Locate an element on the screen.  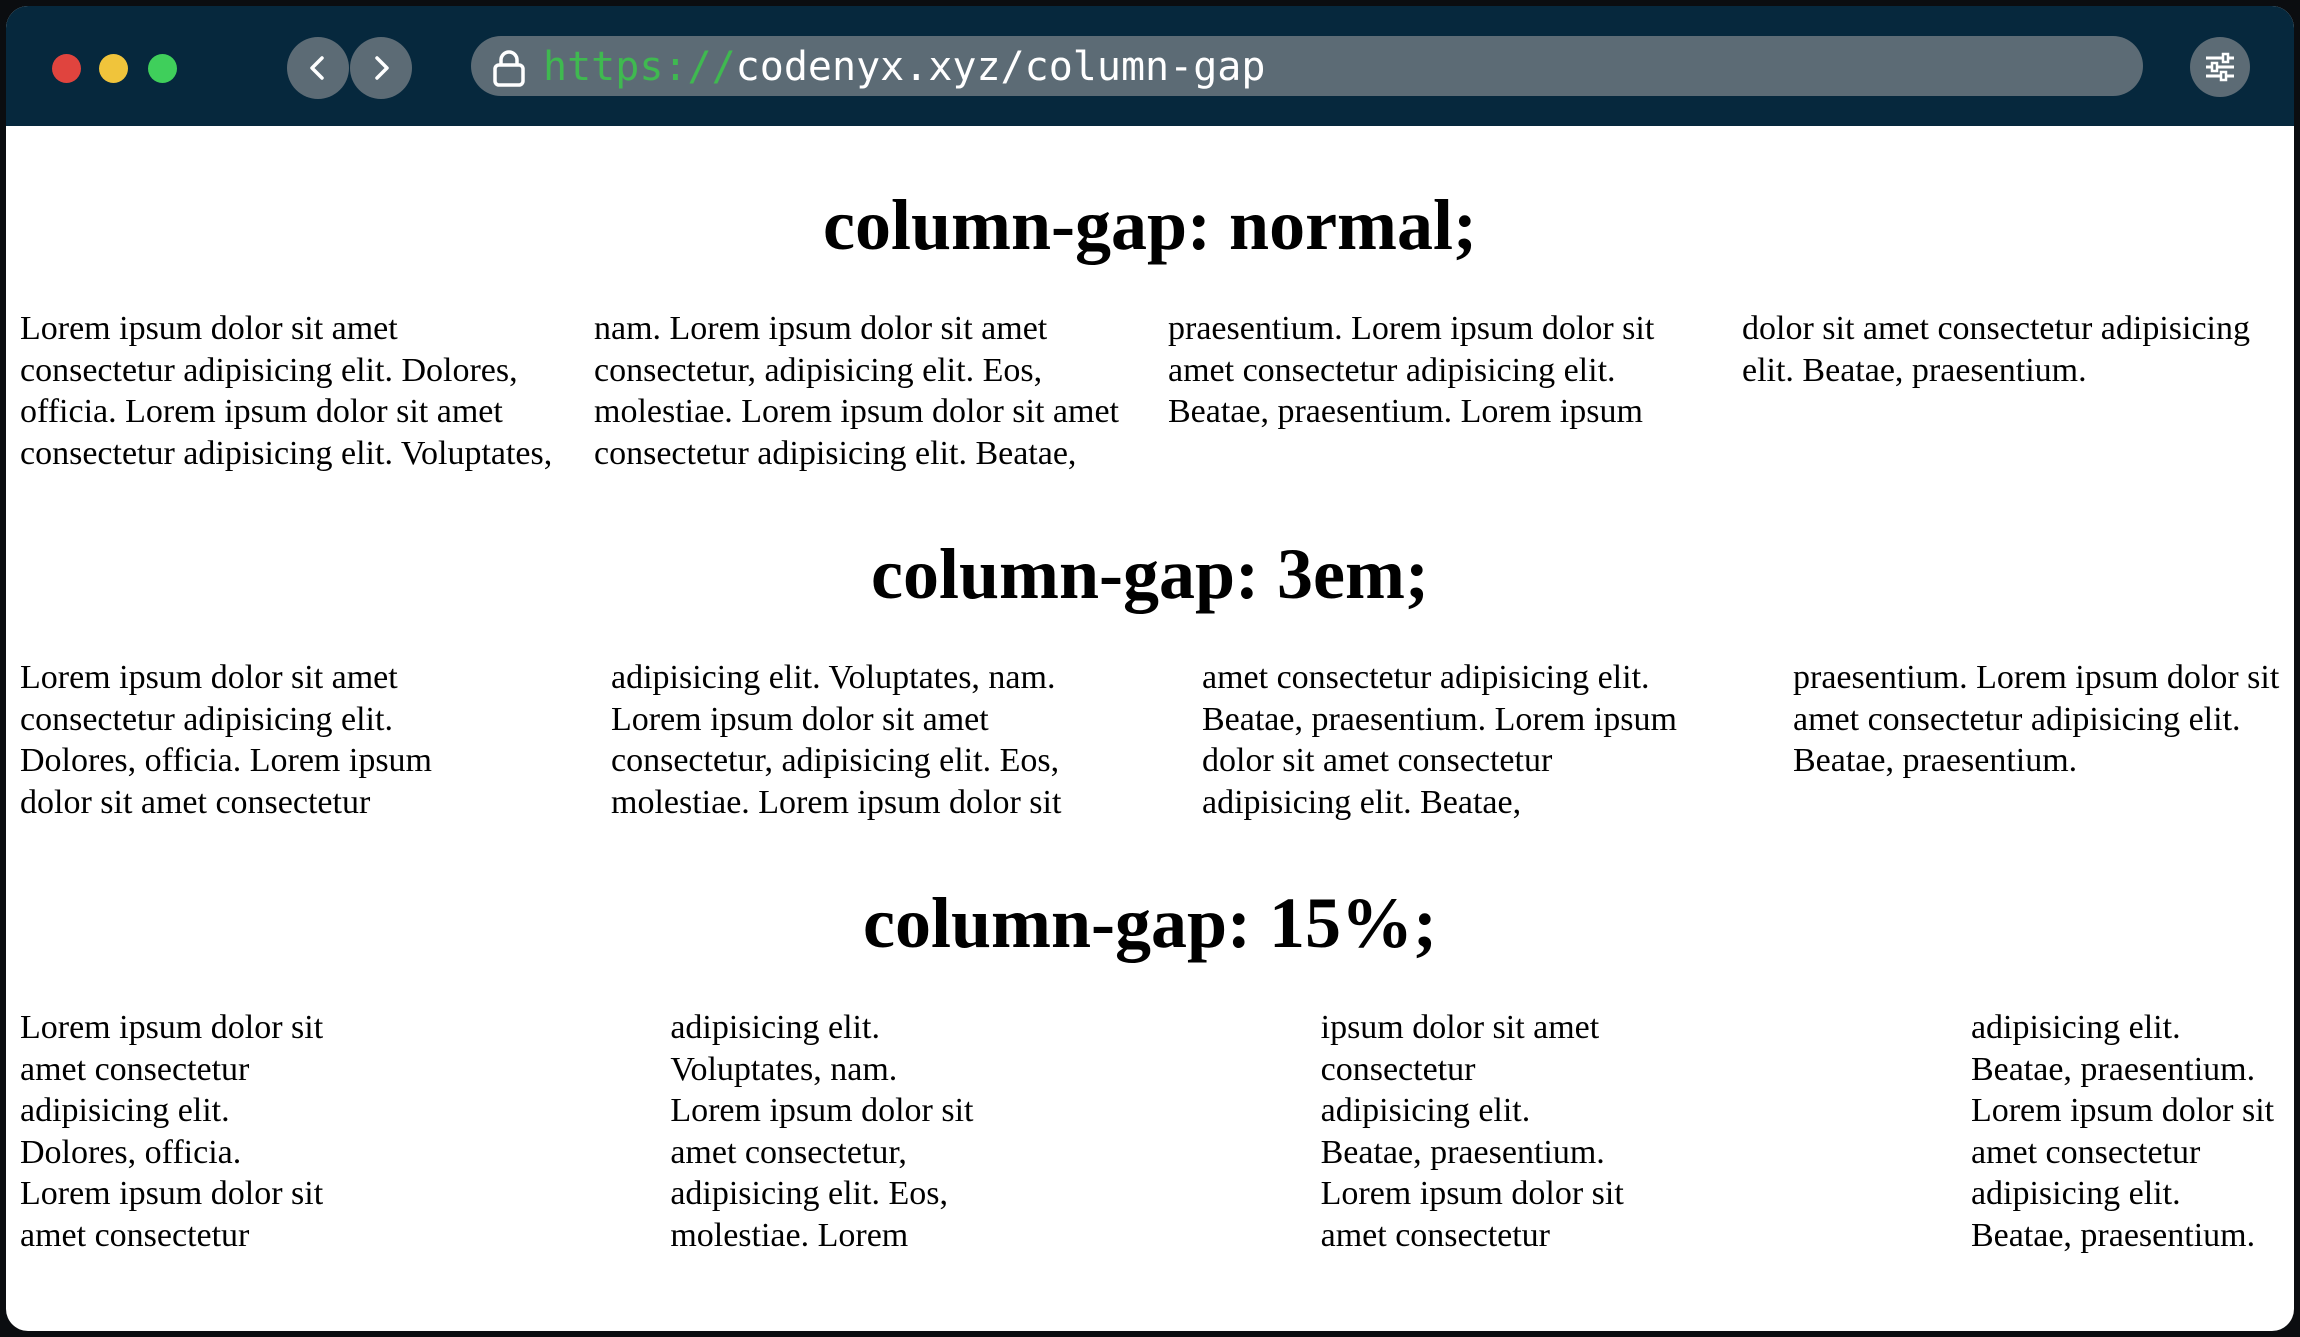
minimize-window-button is located at coordinates (113, 68).